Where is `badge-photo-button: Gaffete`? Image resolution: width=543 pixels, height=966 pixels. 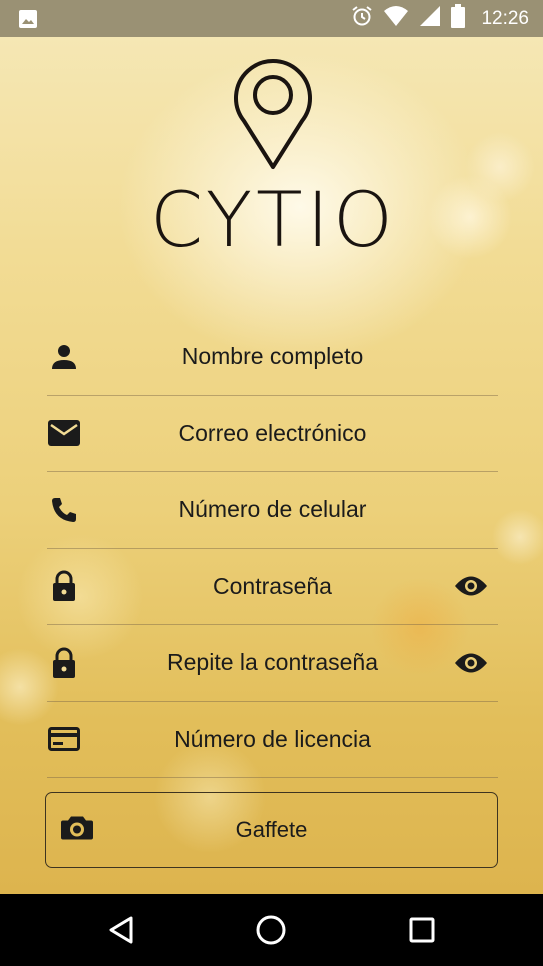
badge-photo-button: Gaffete is located at coordinates (271, 830).